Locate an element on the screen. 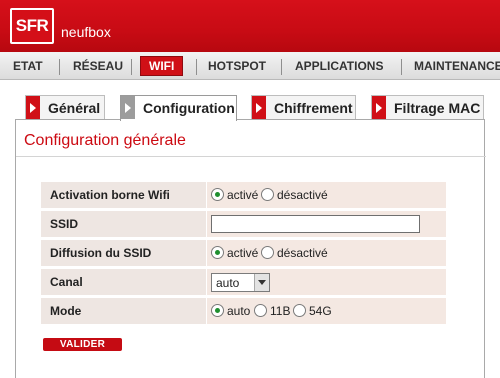  diffusion-on-label: activé is located at coordinates (242, 253).